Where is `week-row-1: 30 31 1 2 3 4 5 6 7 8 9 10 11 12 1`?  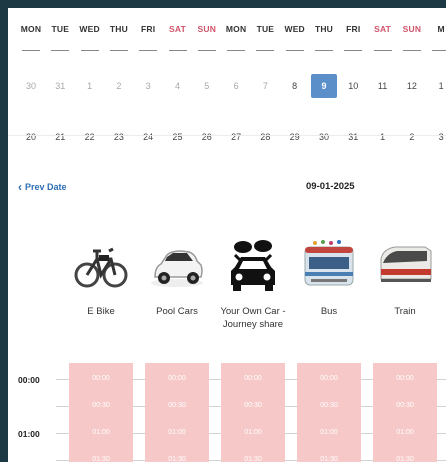
week-row-1: 30 31 1 2 3 4 5 6 7 8 9 10 11 12 1 is located at coordinates (232, 80).